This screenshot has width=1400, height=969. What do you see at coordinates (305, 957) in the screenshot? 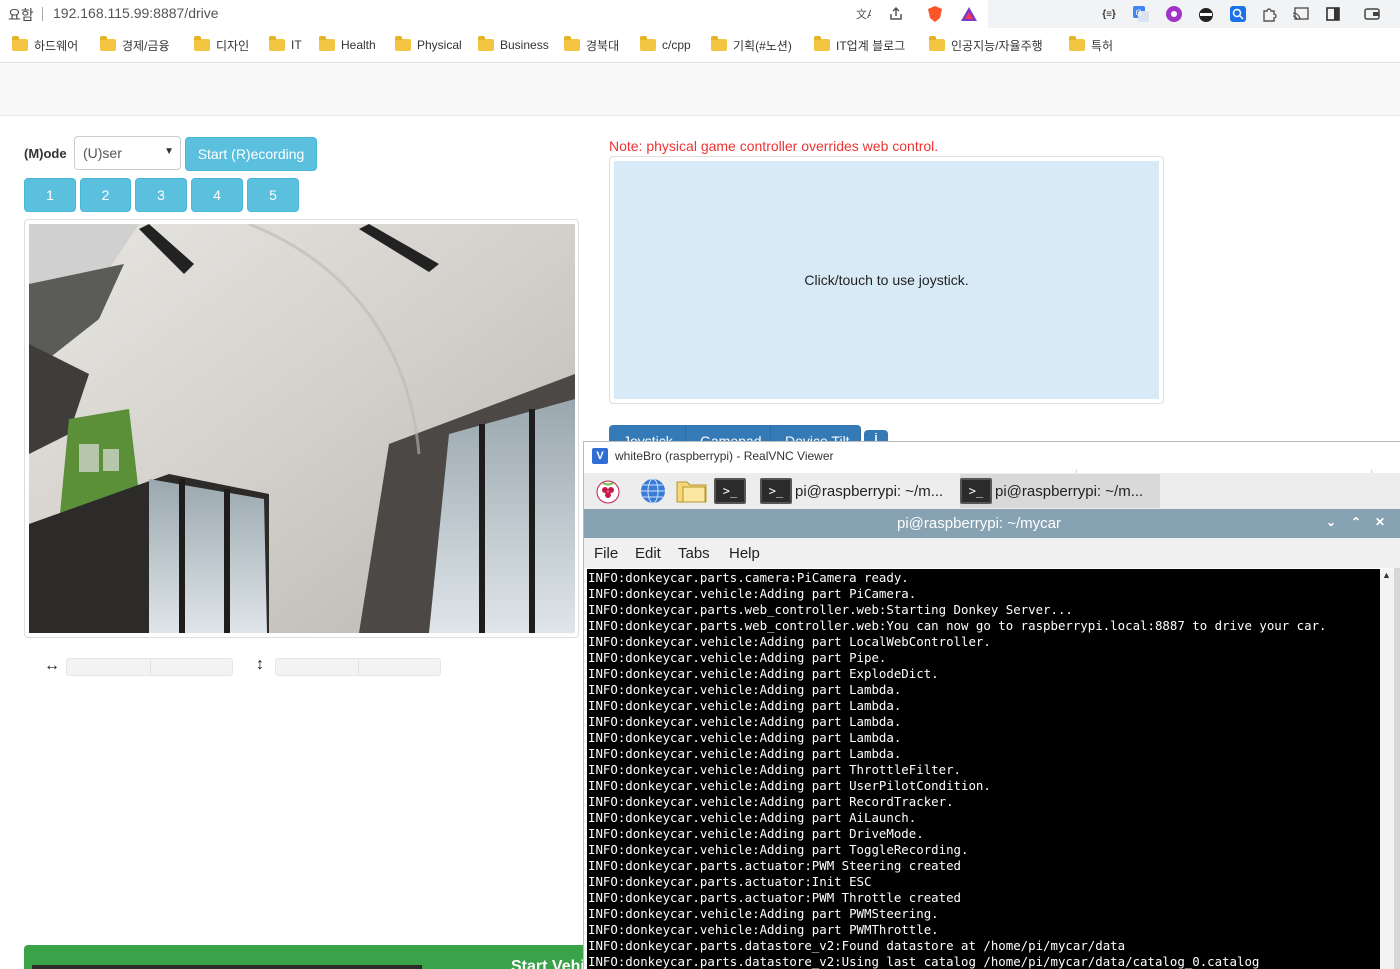
I see `start-vehicle-button: Start Vehi` at bounding box center [305, 957].